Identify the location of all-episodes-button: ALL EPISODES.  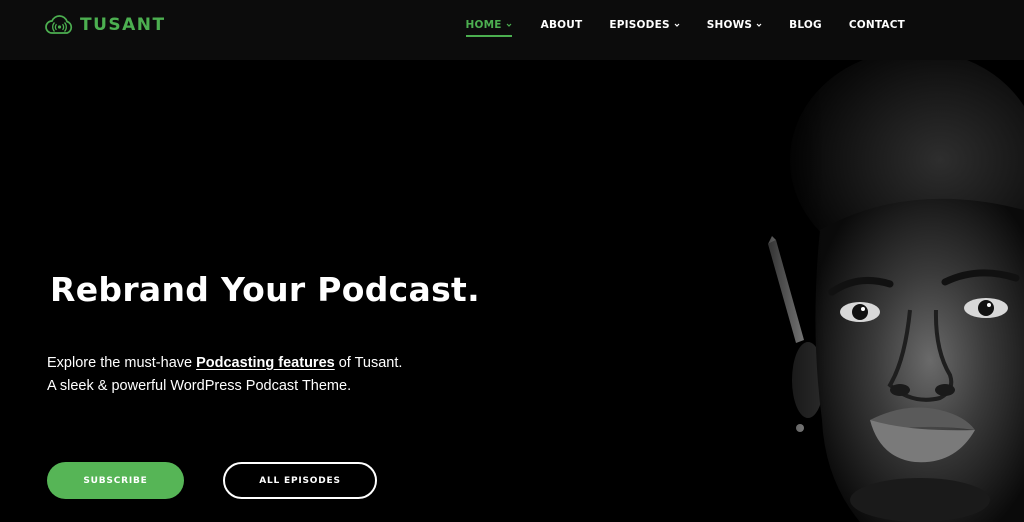
(300, 480).